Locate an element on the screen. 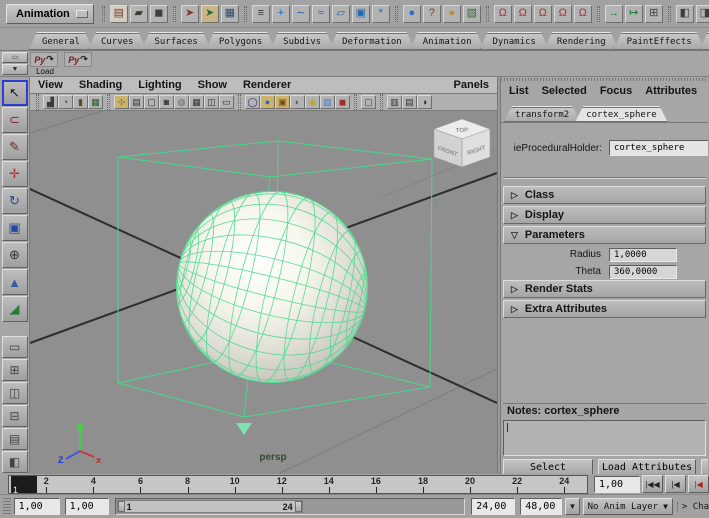 The height and width of the screenshot is (518, 709). rotate-tool: ↻ is located at coordinates (14, 201).